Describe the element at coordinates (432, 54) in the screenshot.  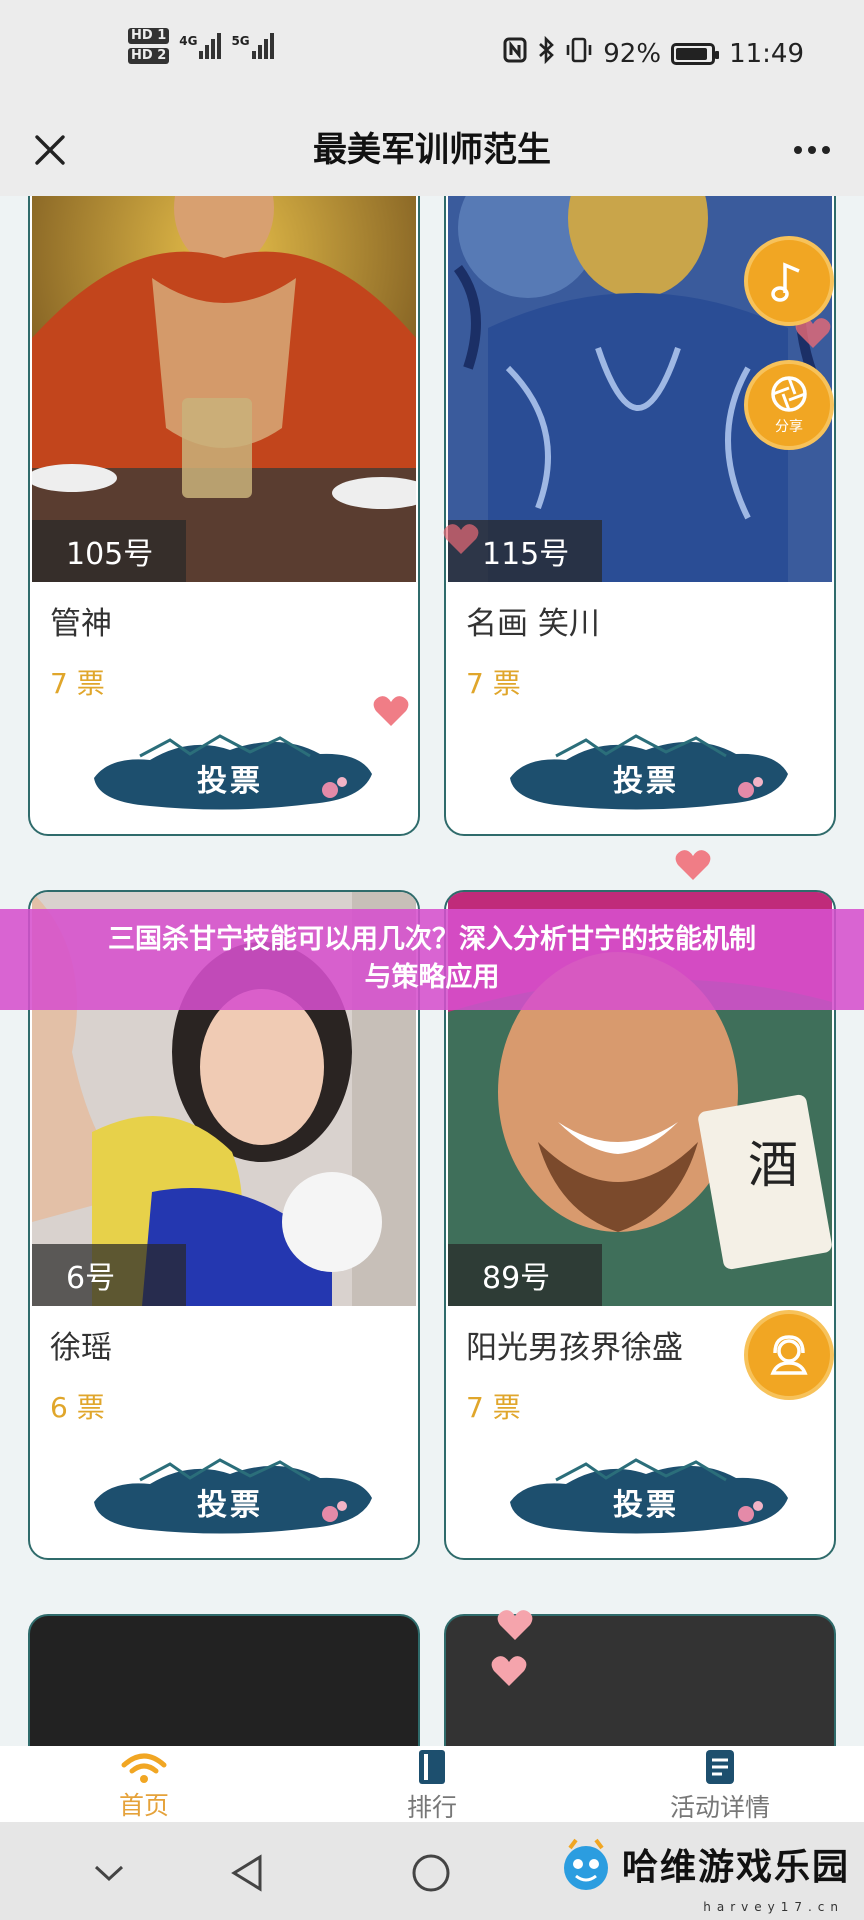
I see `status-bar: HD 1 HD 2 4G 5G 92% 11:49` at that location.